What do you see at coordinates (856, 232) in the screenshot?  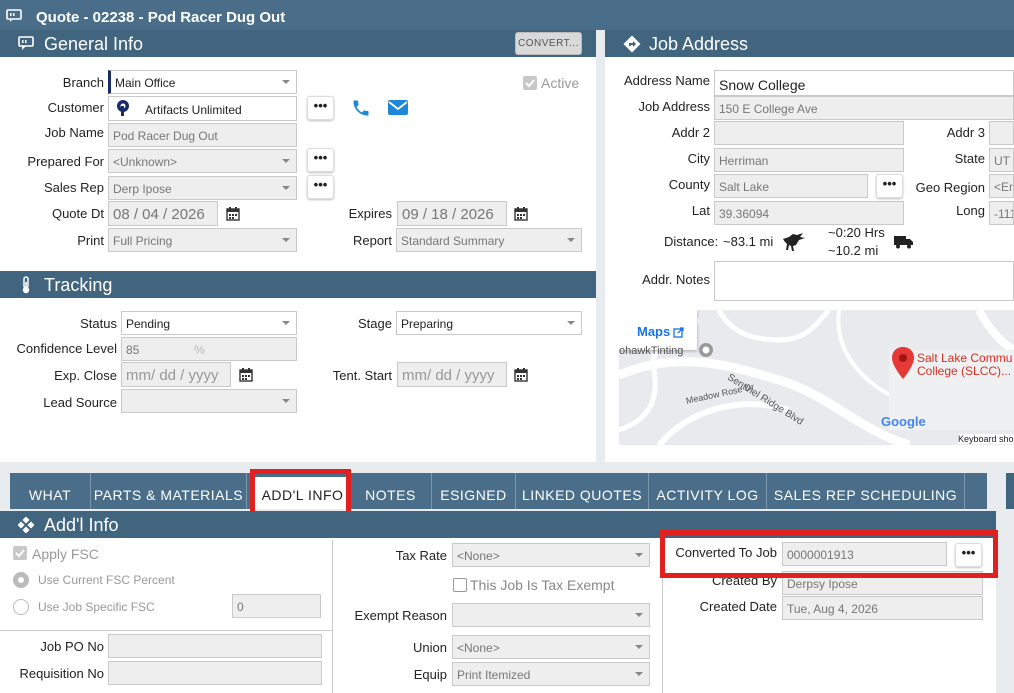 I see `drive-time: ~0:20 Hrs` at bounding box center [856, 232].